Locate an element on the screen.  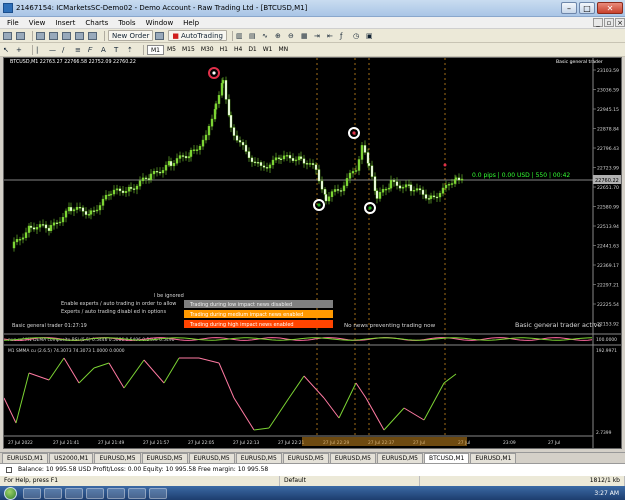
autotrading-label: AutoTrading is located at coordinates (202, 35).